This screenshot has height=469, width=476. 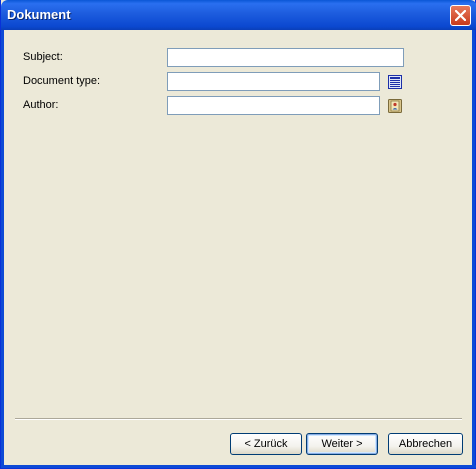 What do you see at coordinates (342, 444) in the screenshot?
I see `next-button: Weiter >` at bounding box center [342, 444].